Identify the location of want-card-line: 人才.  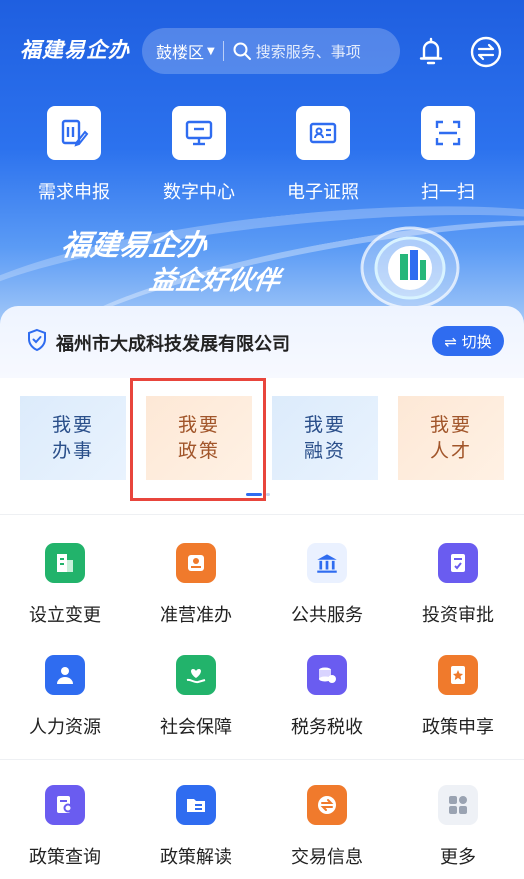
(450, 451).